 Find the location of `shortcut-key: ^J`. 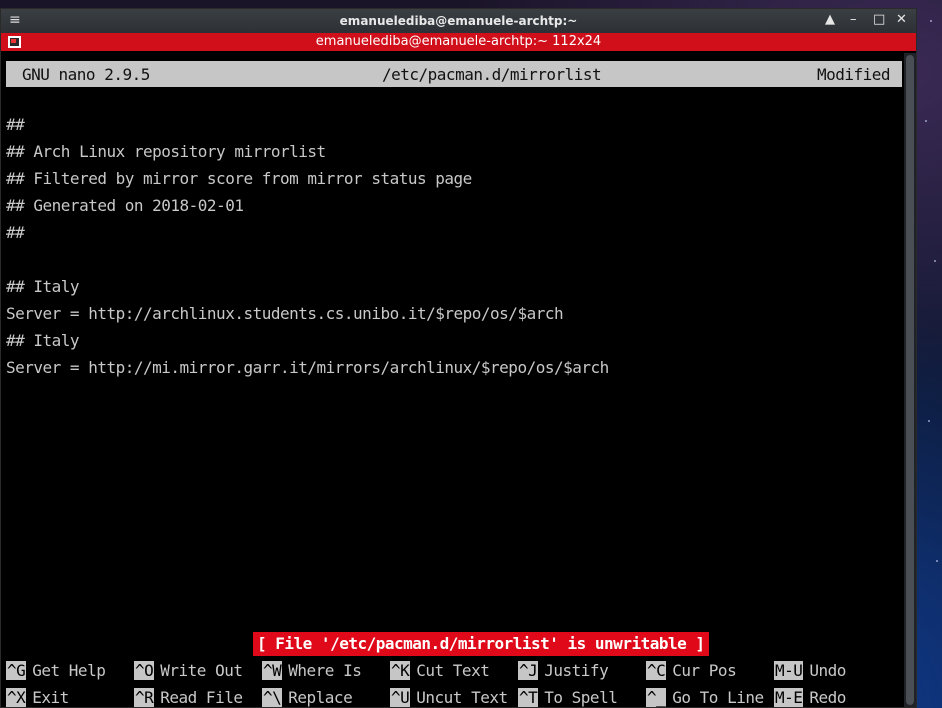

shortcut-key: ^J is located at coordinates (528, 670).